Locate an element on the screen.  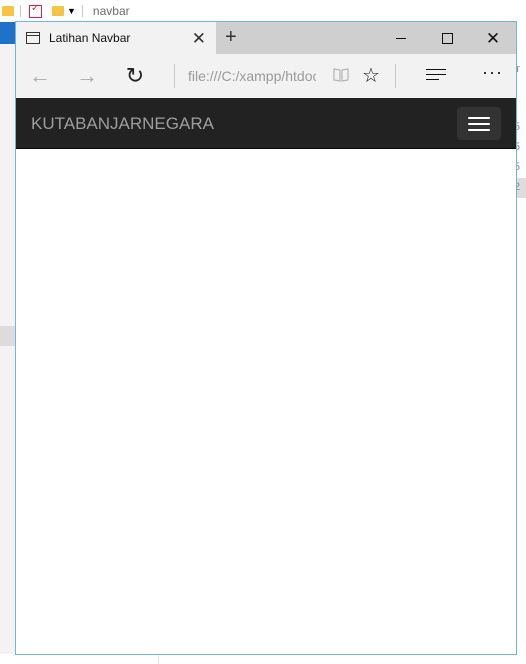
refresh-button: ↻ is located at coordinates (135, 76).